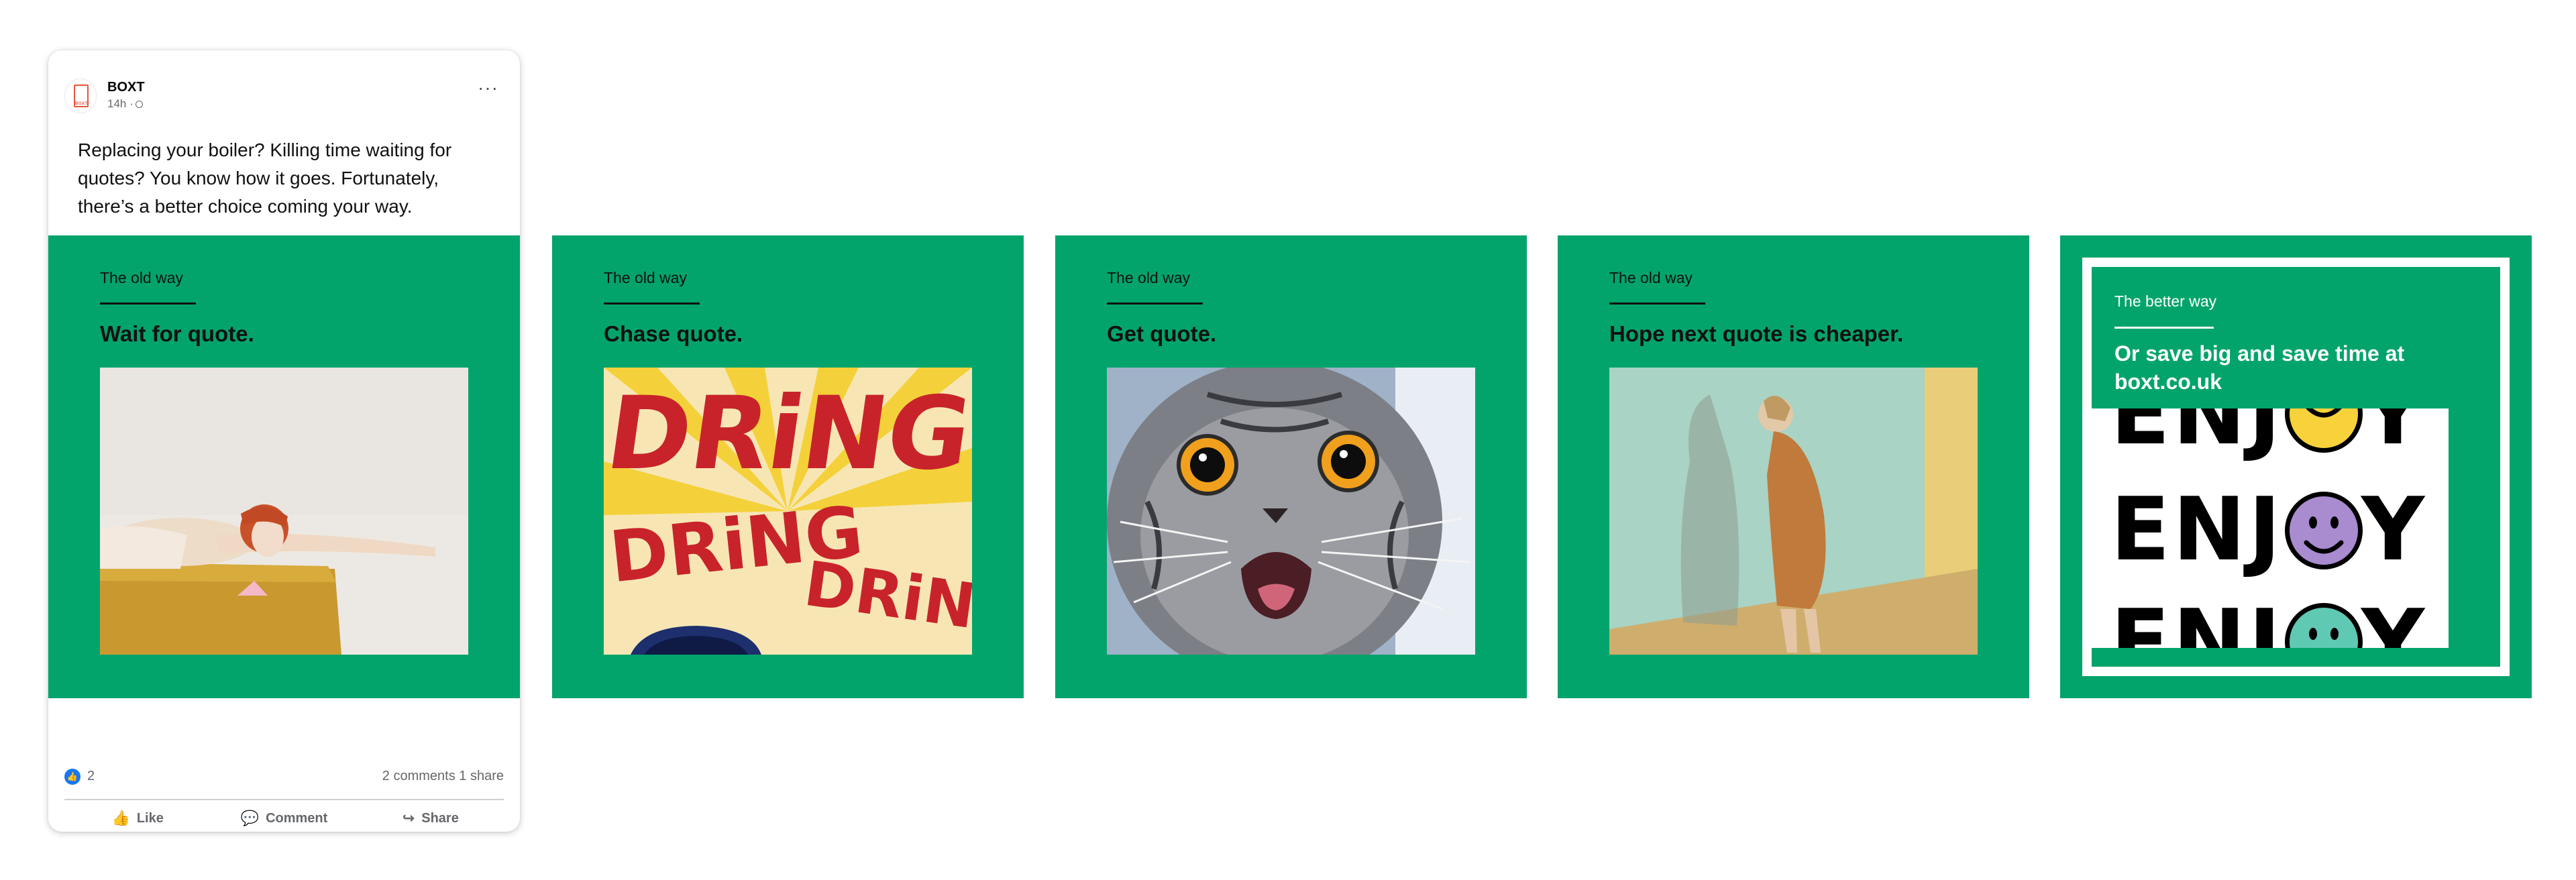  Describe the element at coordinates (120, 818) in the screenshot. I see `thumbs-up-icon: 👍` at that location.